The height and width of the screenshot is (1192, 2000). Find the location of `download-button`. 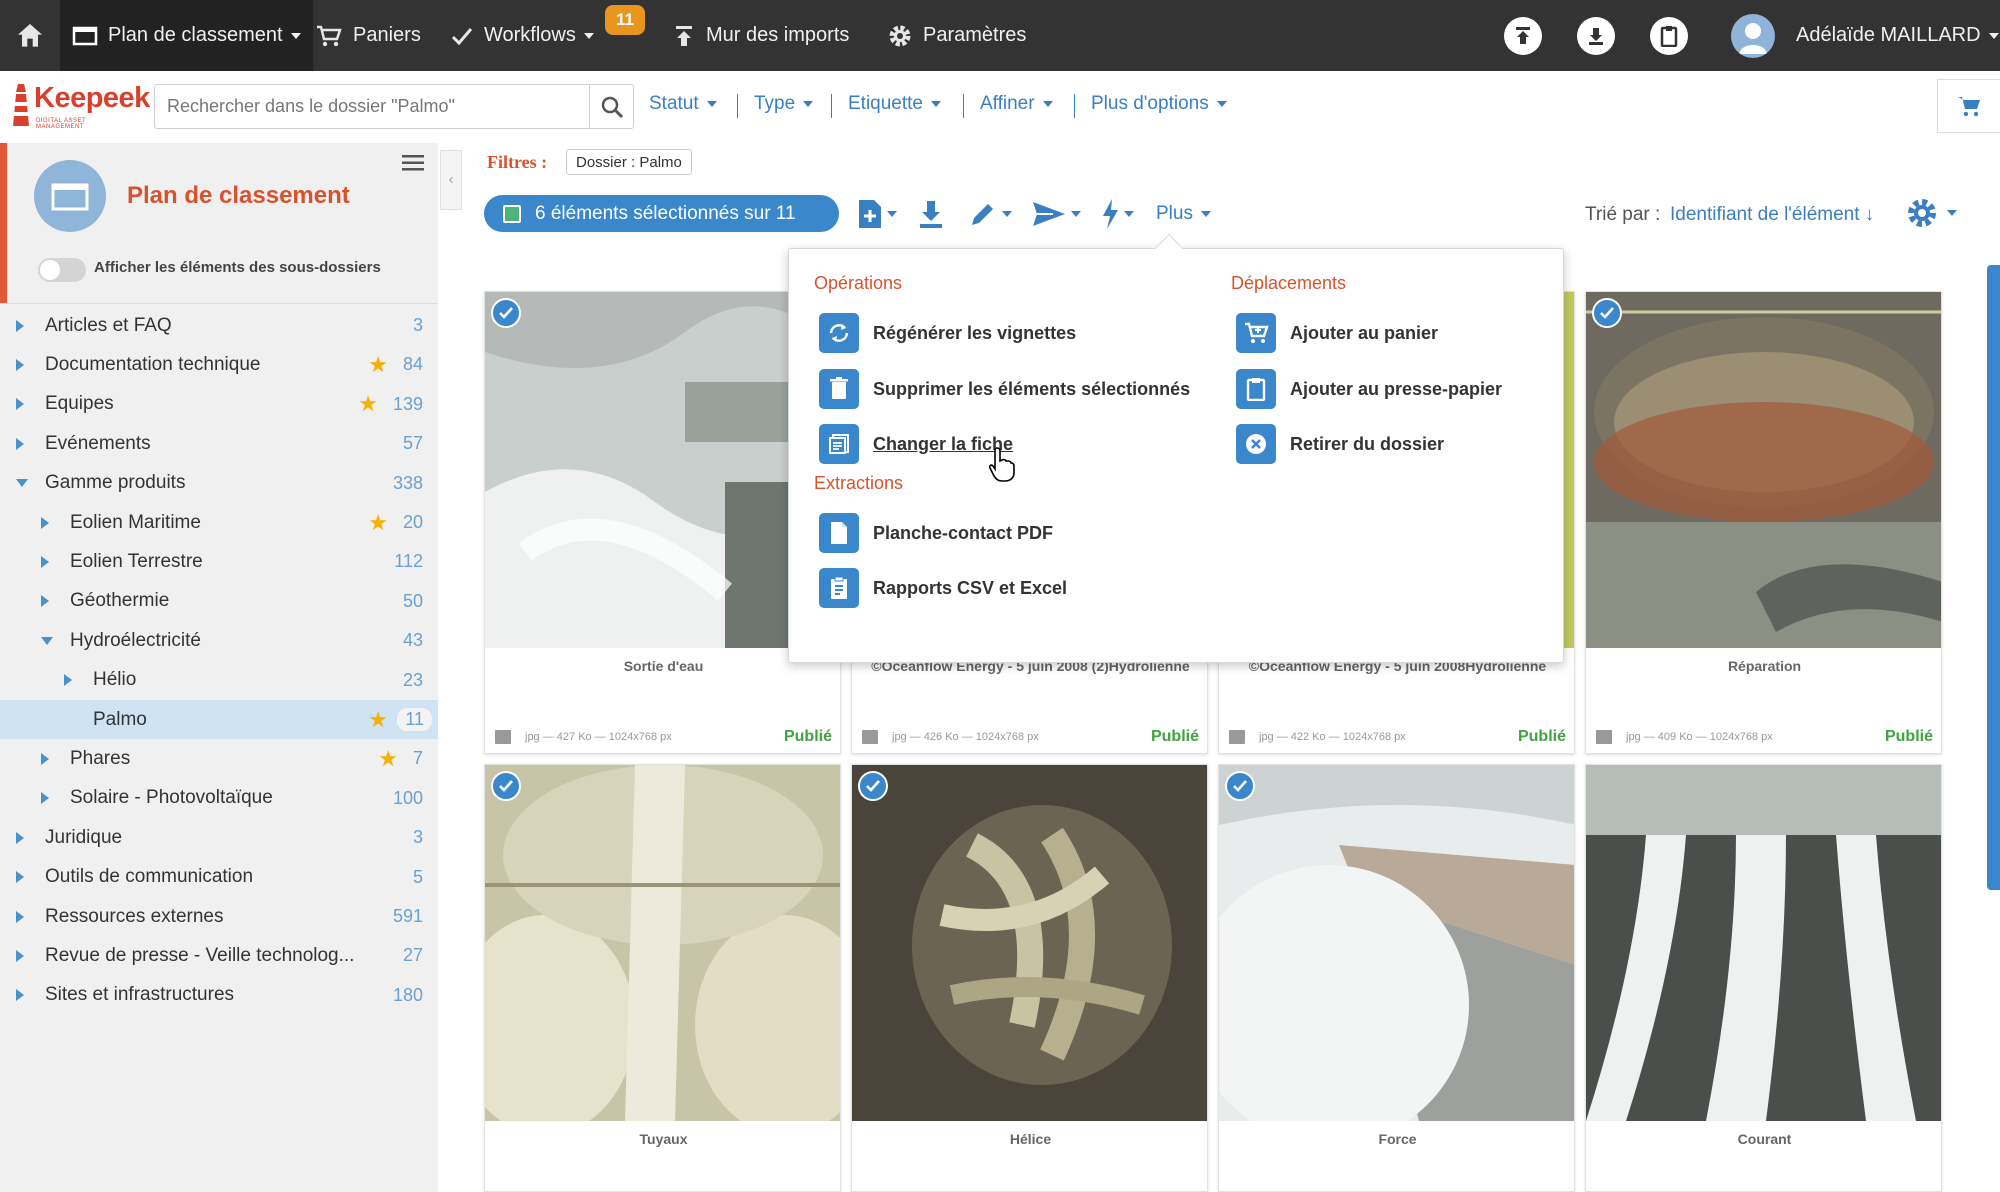

download-button is located at coordinates (1596, 36).